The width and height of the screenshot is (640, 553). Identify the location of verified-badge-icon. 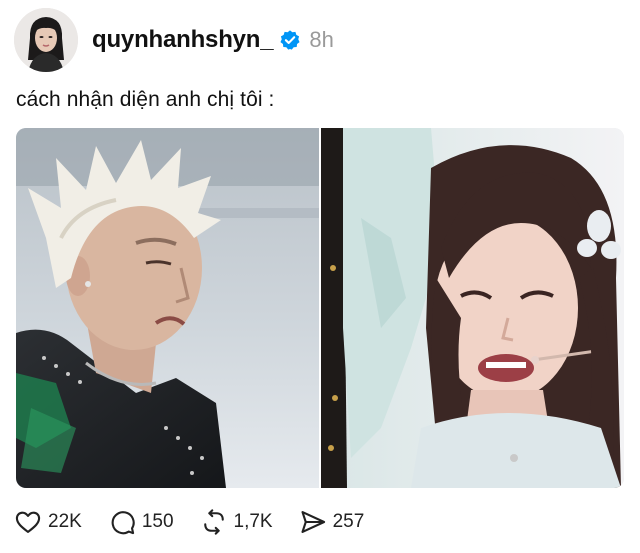
(290, 40).